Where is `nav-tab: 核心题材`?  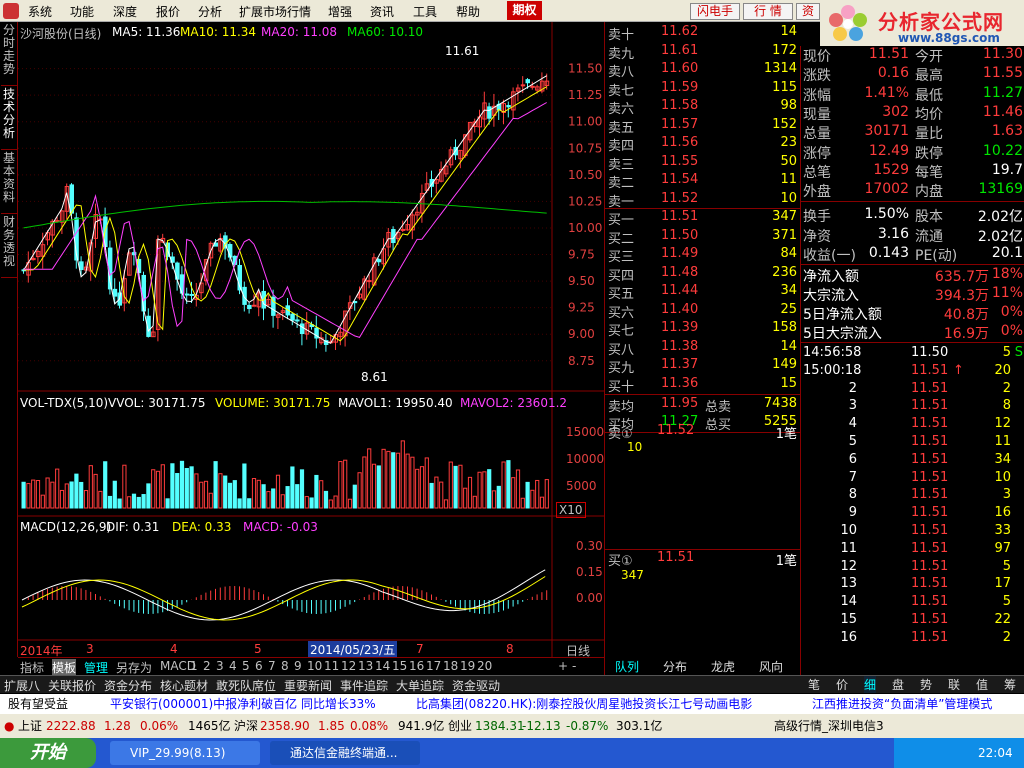
nav-tab: 核心题材 is located at coordinates (184, 685).